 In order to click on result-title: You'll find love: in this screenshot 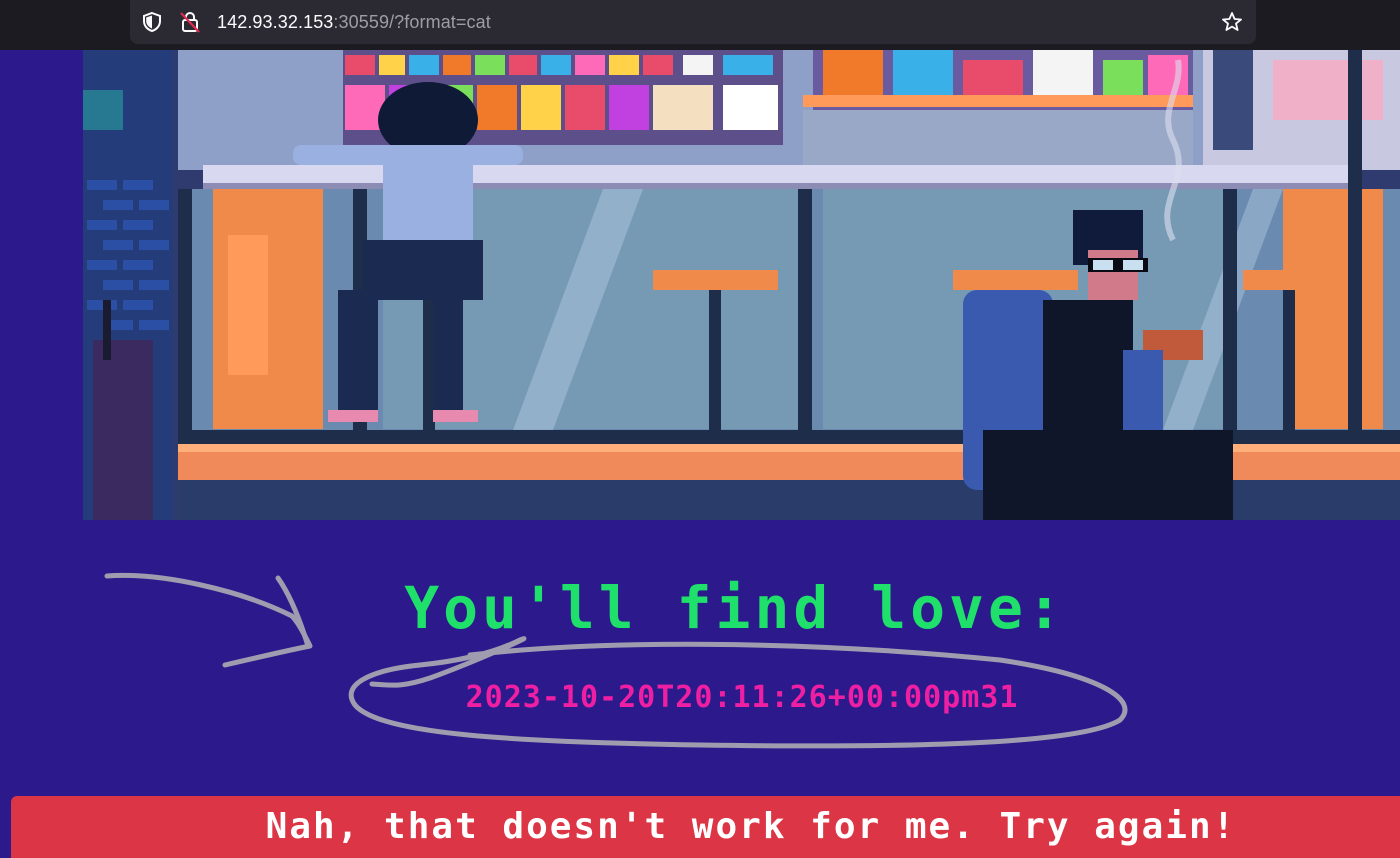, I will do `click(735, 608)`.